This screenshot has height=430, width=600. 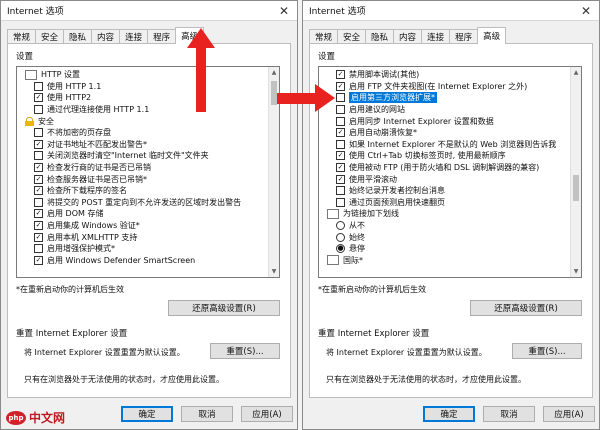 I want to click on list-item: 启用同步 Internet Explorer 设置和数据, so click(x=444, y=121).